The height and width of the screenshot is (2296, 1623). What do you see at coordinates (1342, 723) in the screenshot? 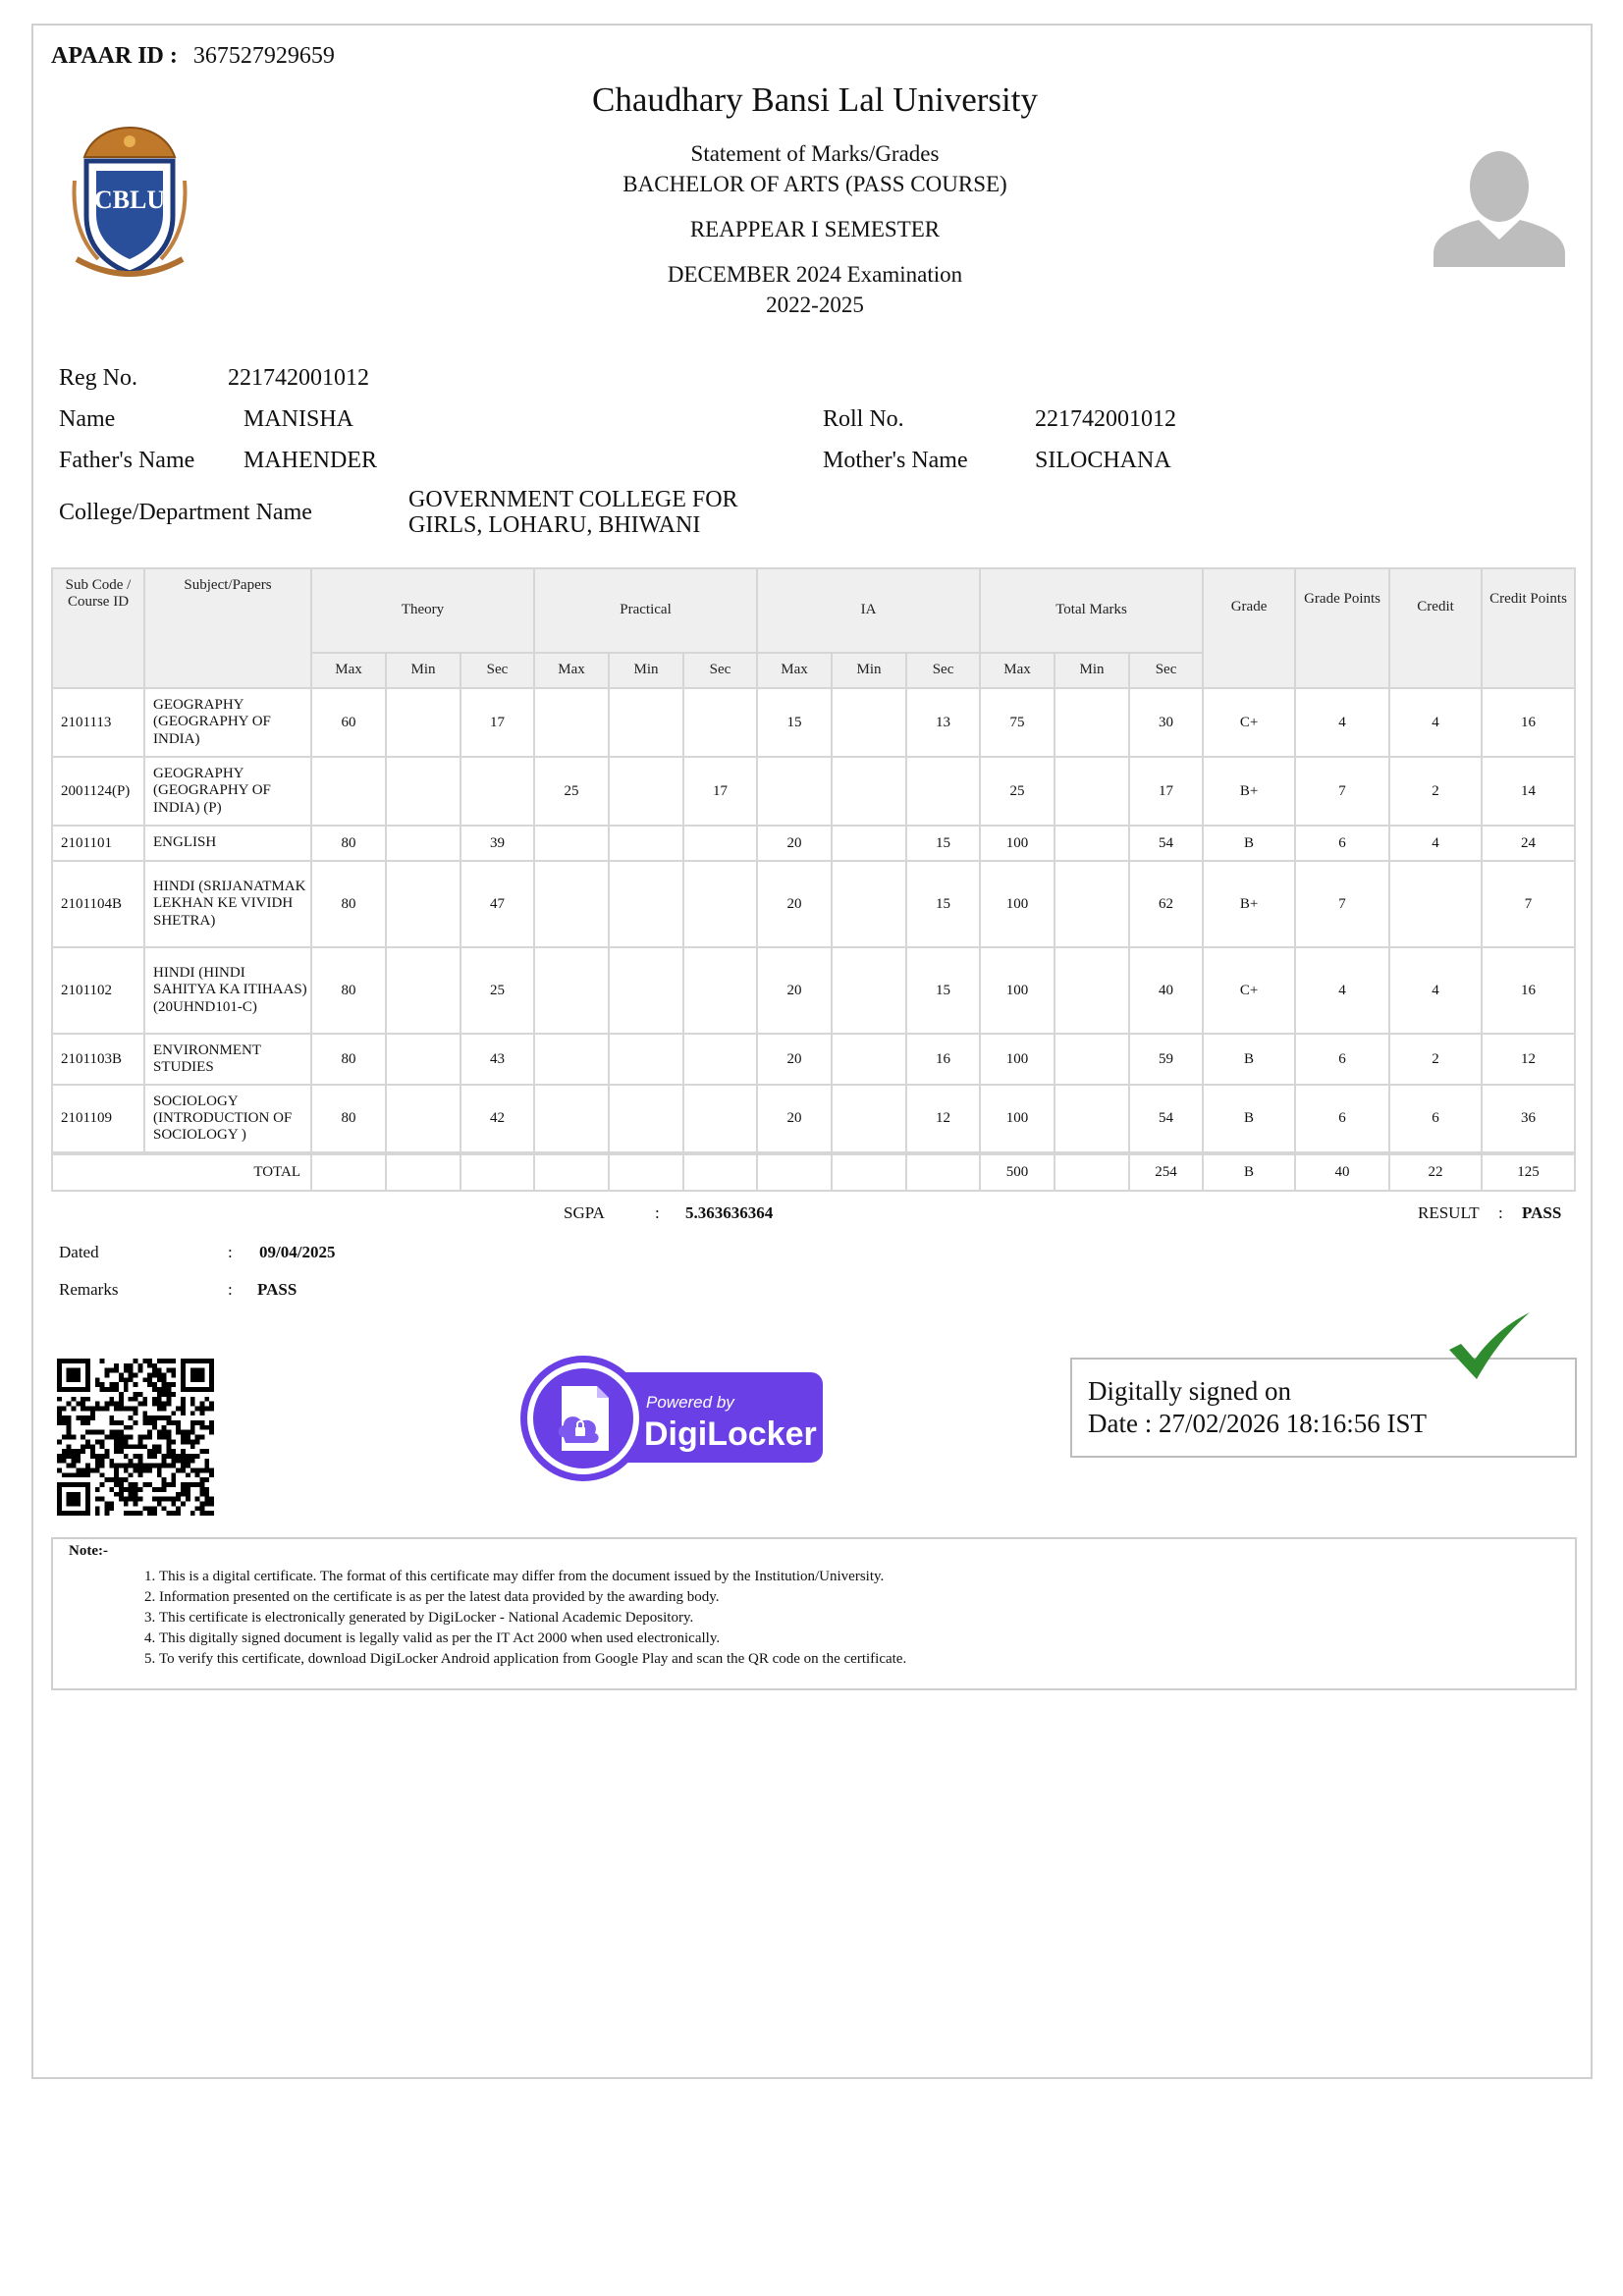
I see `cell-gp: 4` at bounding box center [1342, 723].